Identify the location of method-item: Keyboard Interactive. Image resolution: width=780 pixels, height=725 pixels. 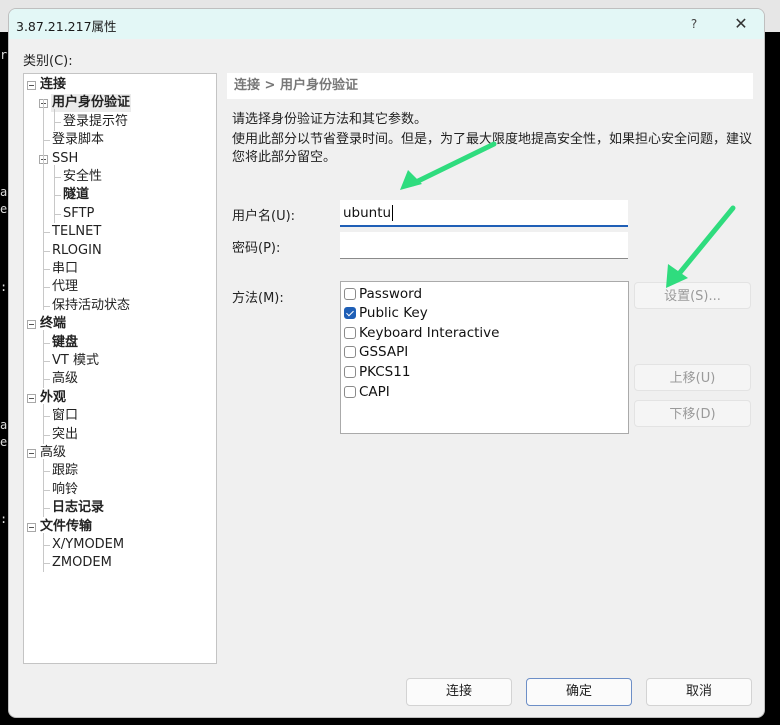
(421, 332).